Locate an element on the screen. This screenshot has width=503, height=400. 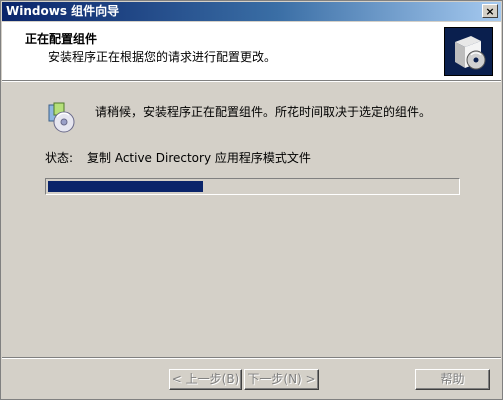
header-title: 正在配置组件 is located at coordinates (61, 39).